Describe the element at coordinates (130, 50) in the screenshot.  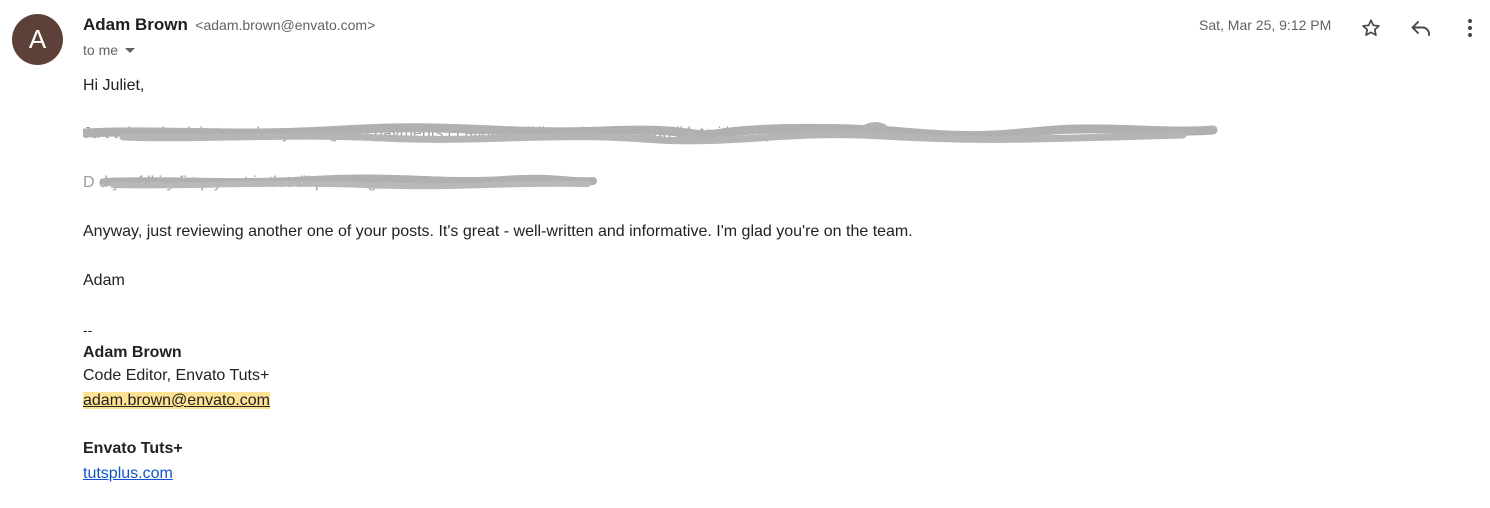
I see `chevron-down-icon` at that location.